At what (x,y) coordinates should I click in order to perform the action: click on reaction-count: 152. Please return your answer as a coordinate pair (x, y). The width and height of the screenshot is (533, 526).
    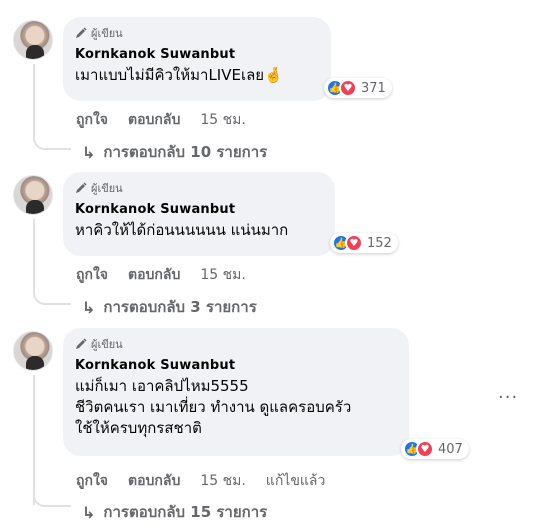
    Looking at the image, I should click on (379, 243).